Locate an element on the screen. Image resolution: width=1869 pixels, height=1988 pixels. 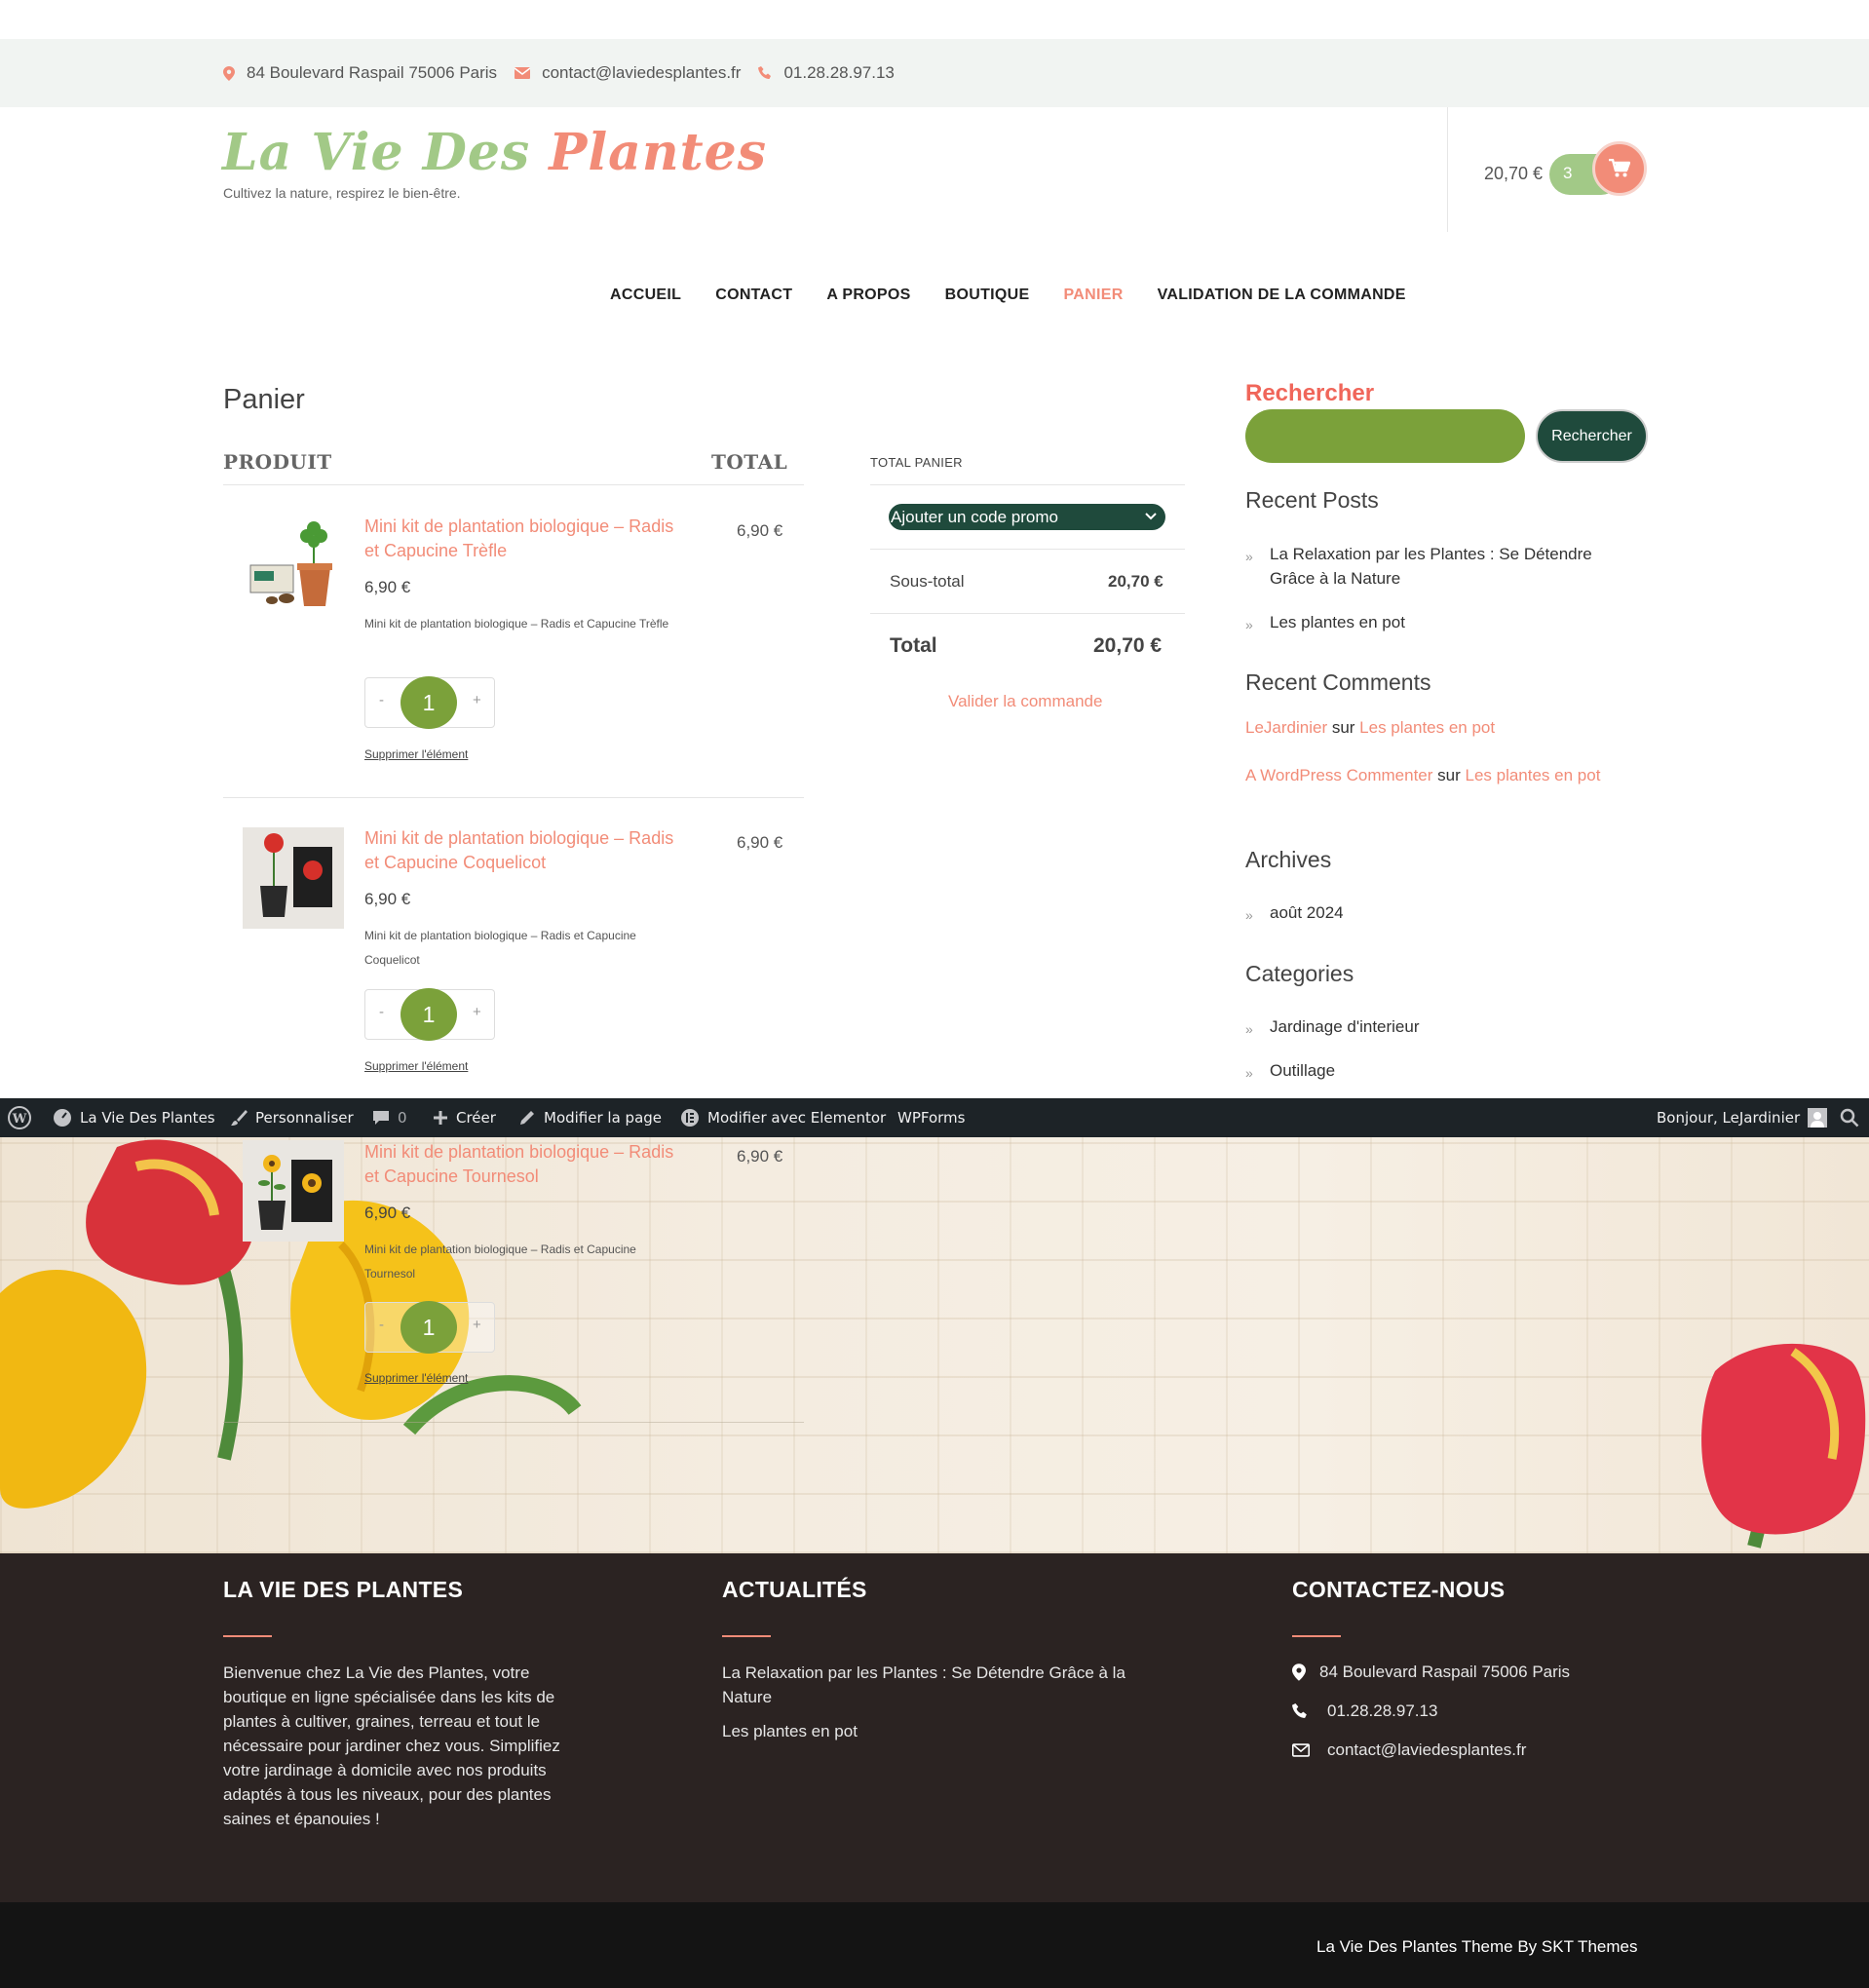
map-pin-icon is located at coordinates (229, 73).